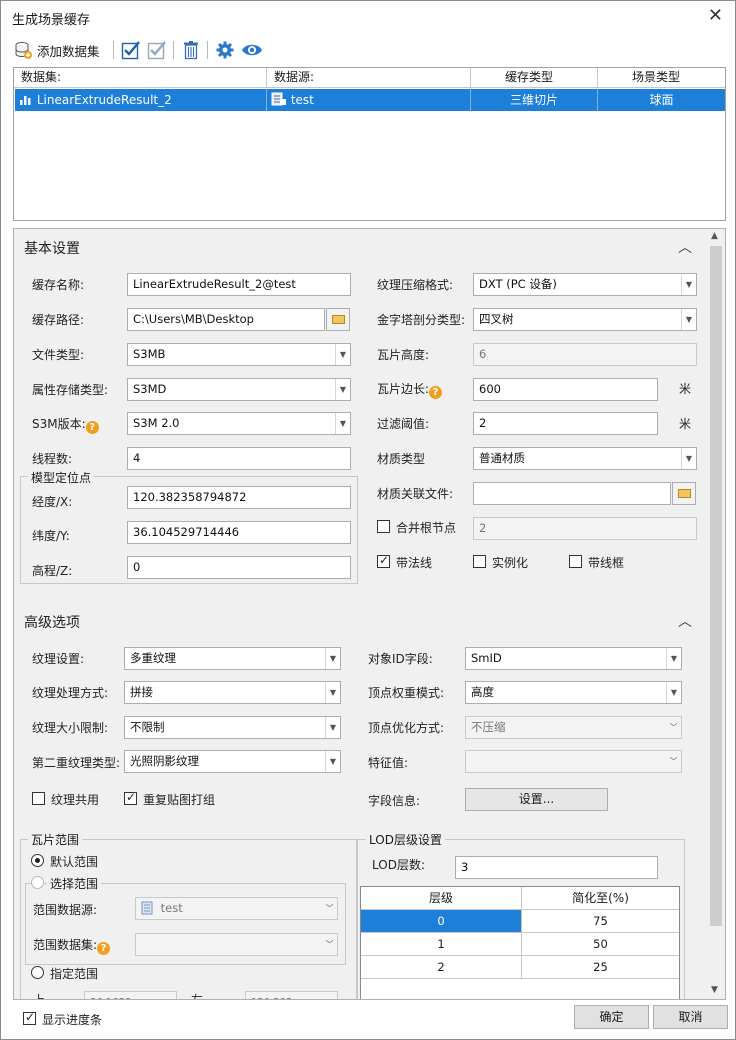 This screenshot has height=1040, width=736. I want to click on texture-setting-select: 多重纹理 ▼, so click(232, 658).